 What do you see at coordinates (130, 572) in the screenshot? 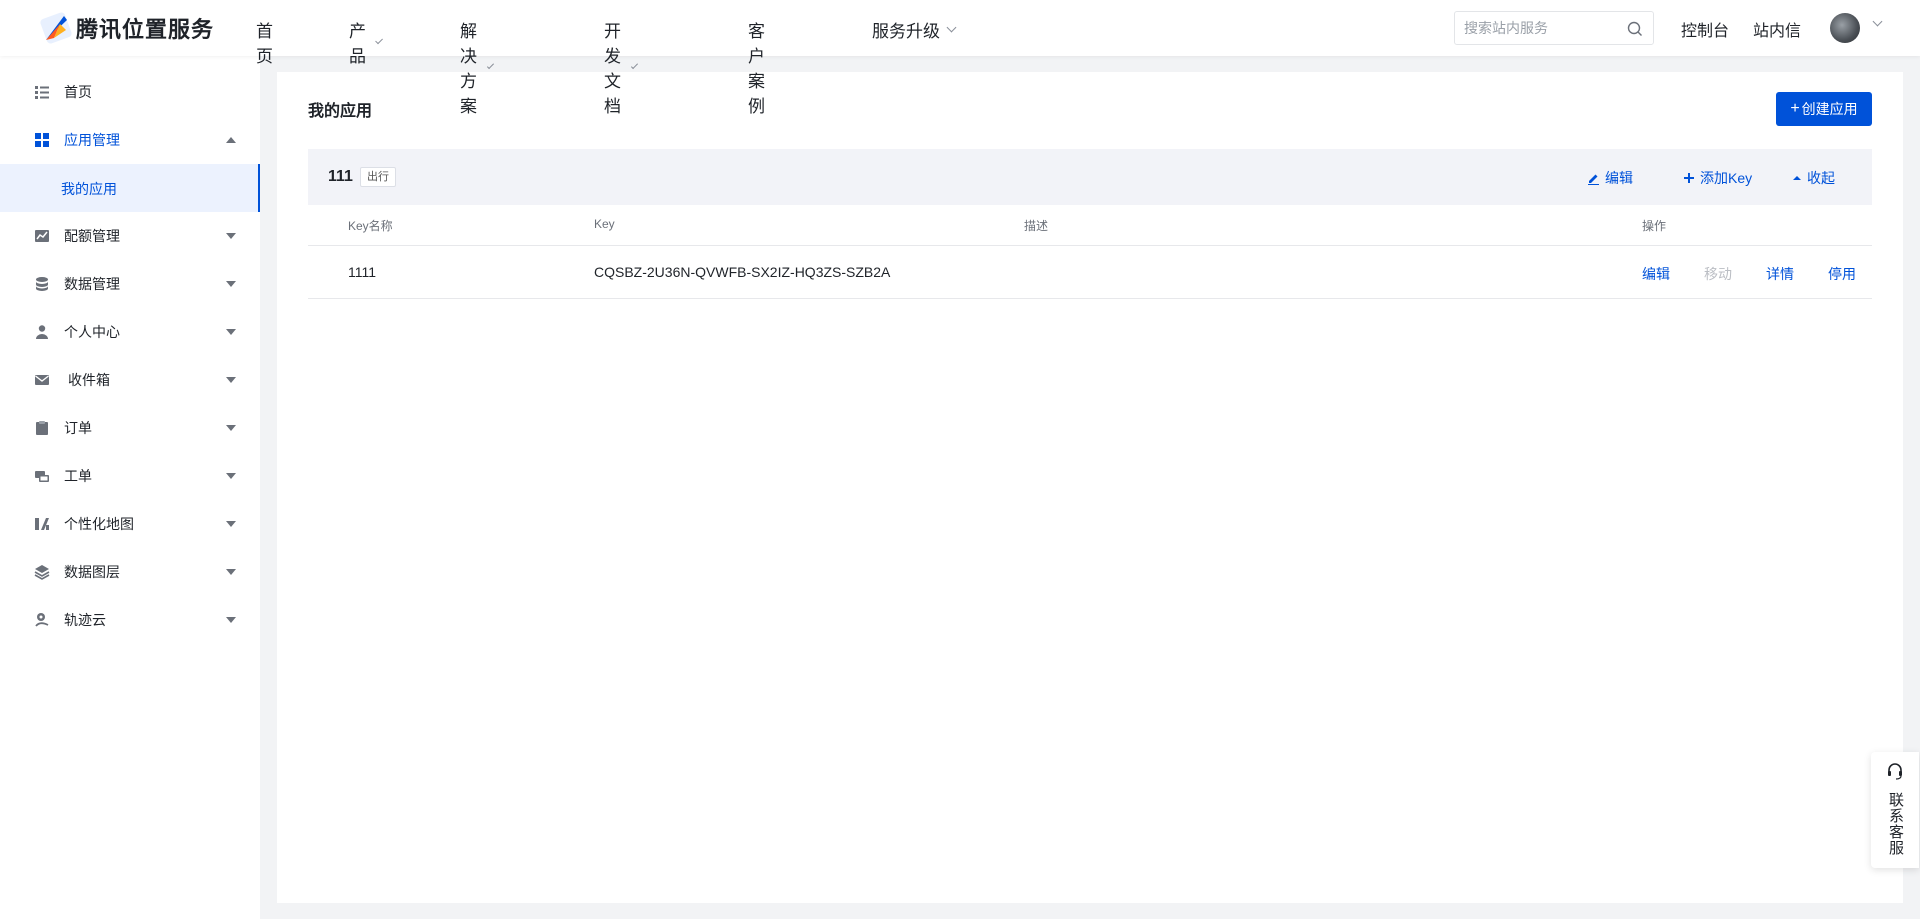
I see `sidebar-item-data-layers: 数据图层` at bounding box center [130, 572].